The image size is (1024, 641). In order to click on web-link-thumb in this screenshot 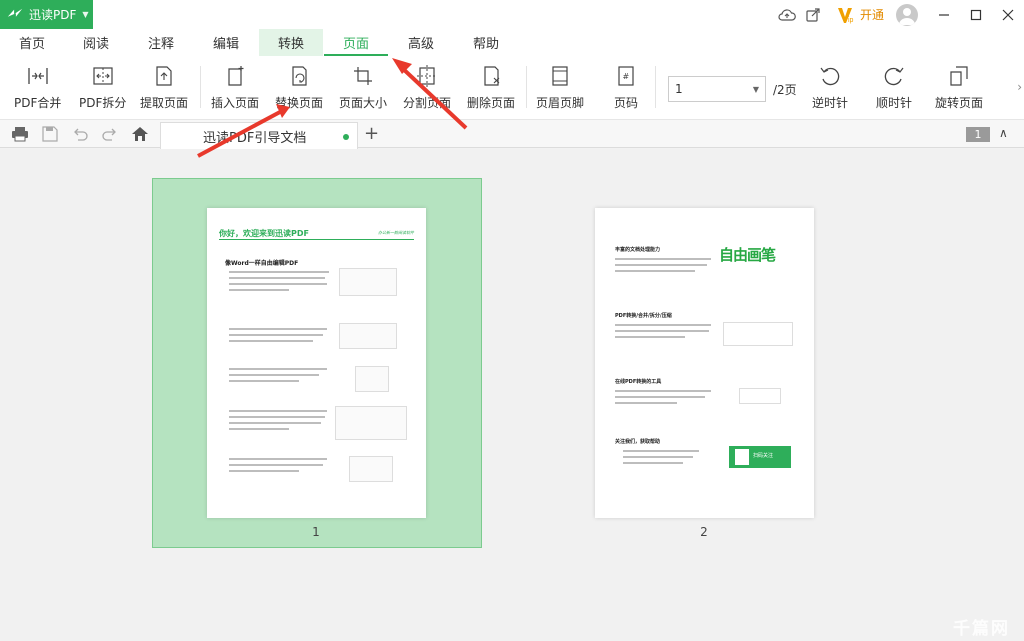, I will do `click(760, 396)`.